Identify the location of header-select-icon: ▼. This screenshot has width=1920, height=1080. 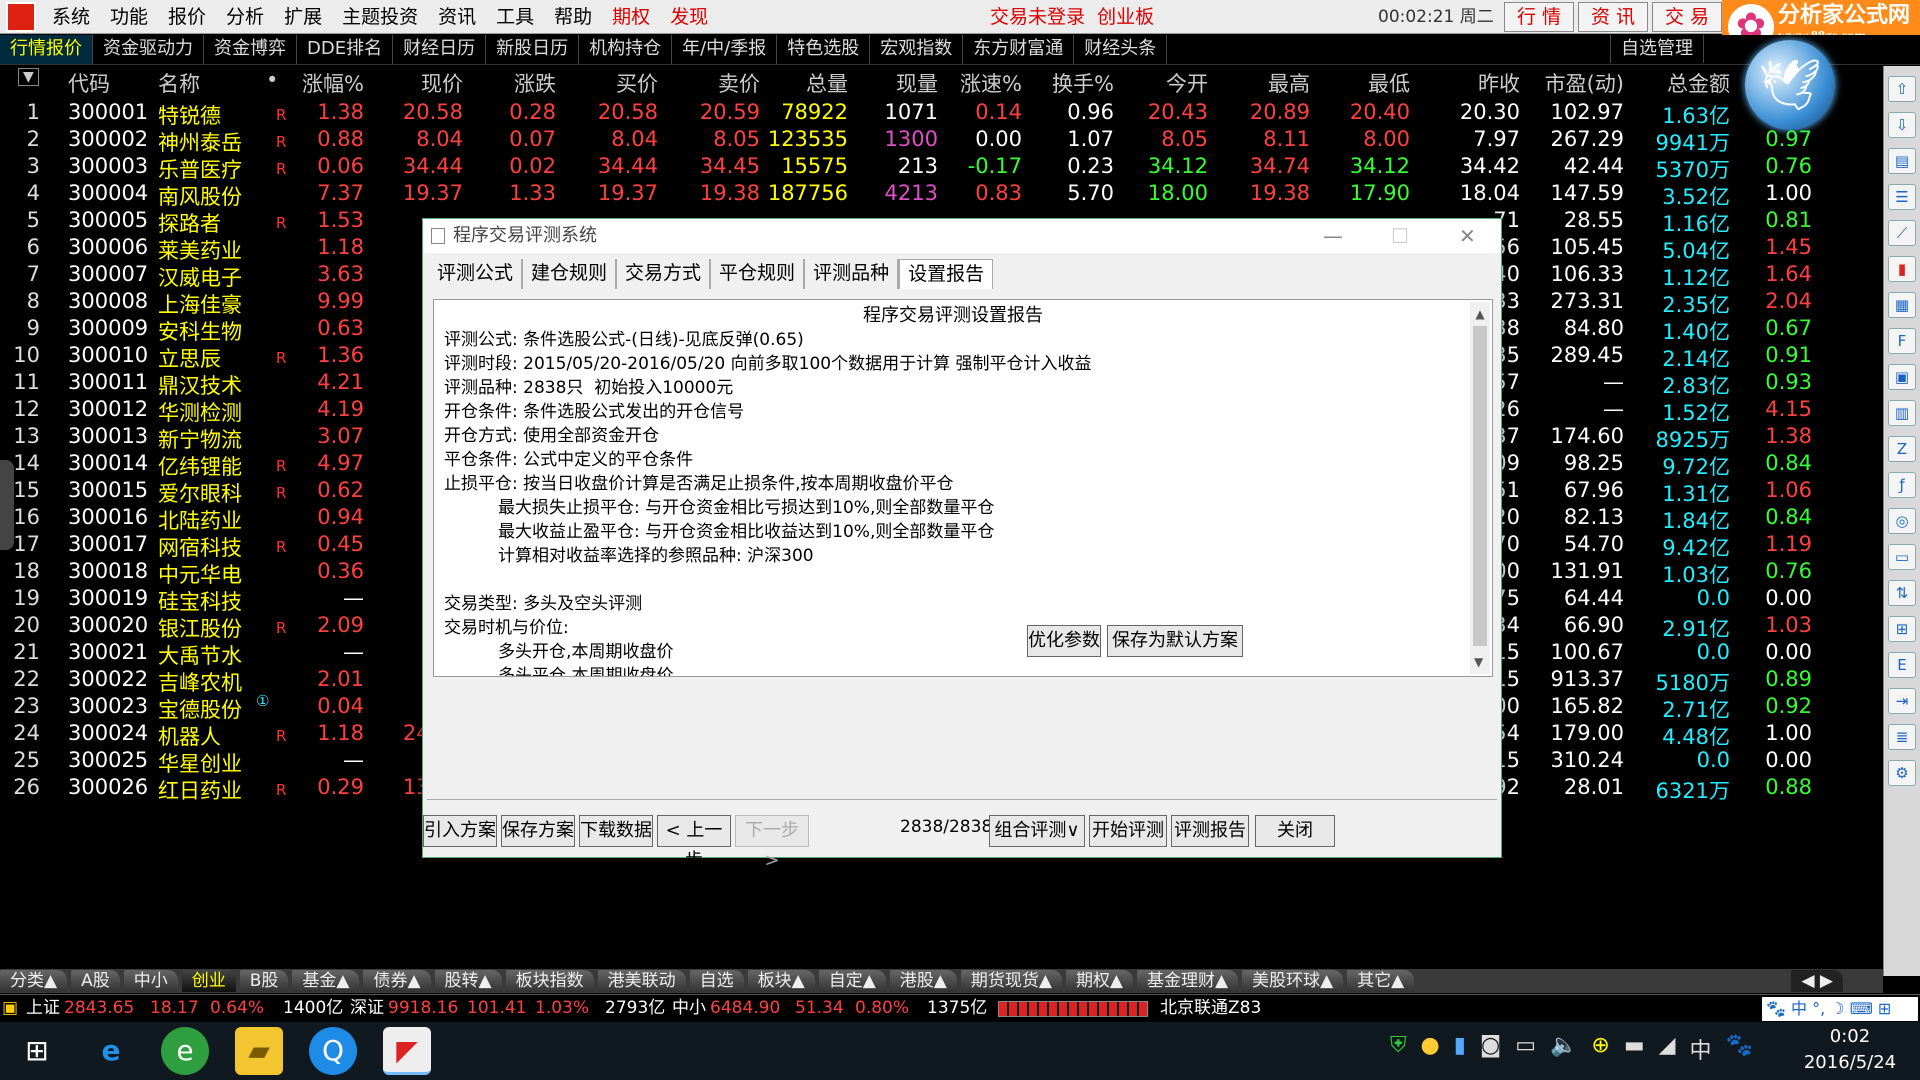
(28, 77).